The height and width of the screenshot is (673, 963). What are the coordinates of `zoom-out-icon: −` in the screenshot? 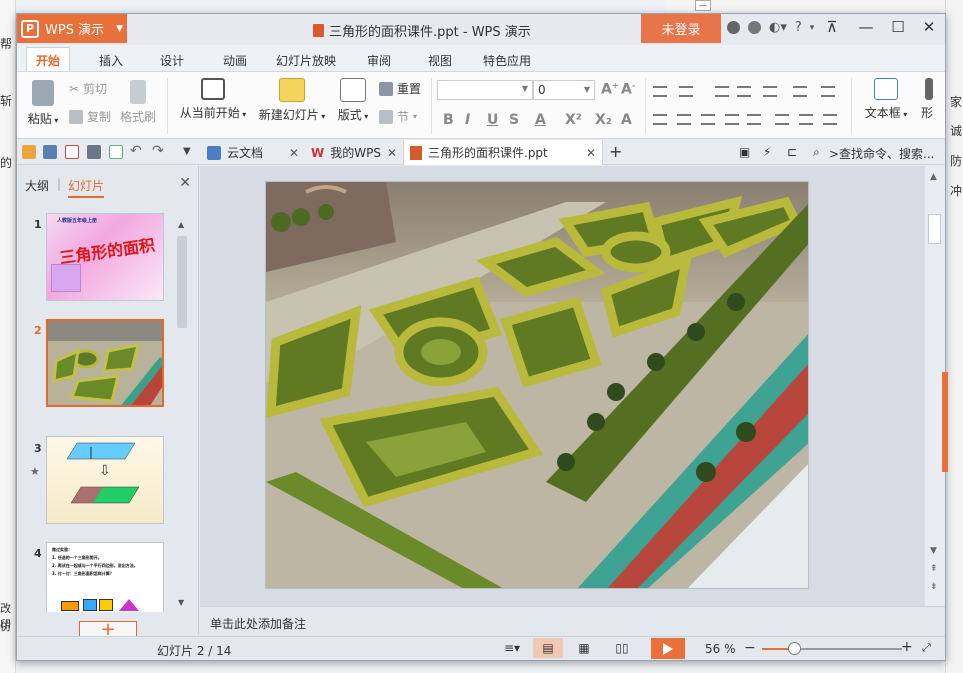 It's located at (750, 648).